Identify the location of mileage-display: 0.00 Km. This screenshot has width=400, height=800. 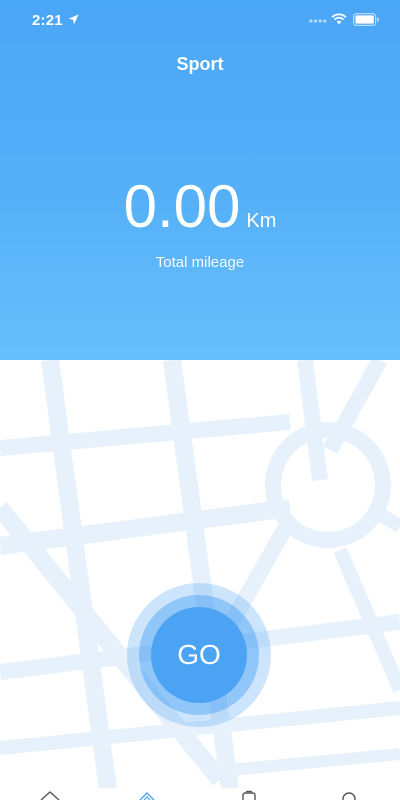
(200, 206).